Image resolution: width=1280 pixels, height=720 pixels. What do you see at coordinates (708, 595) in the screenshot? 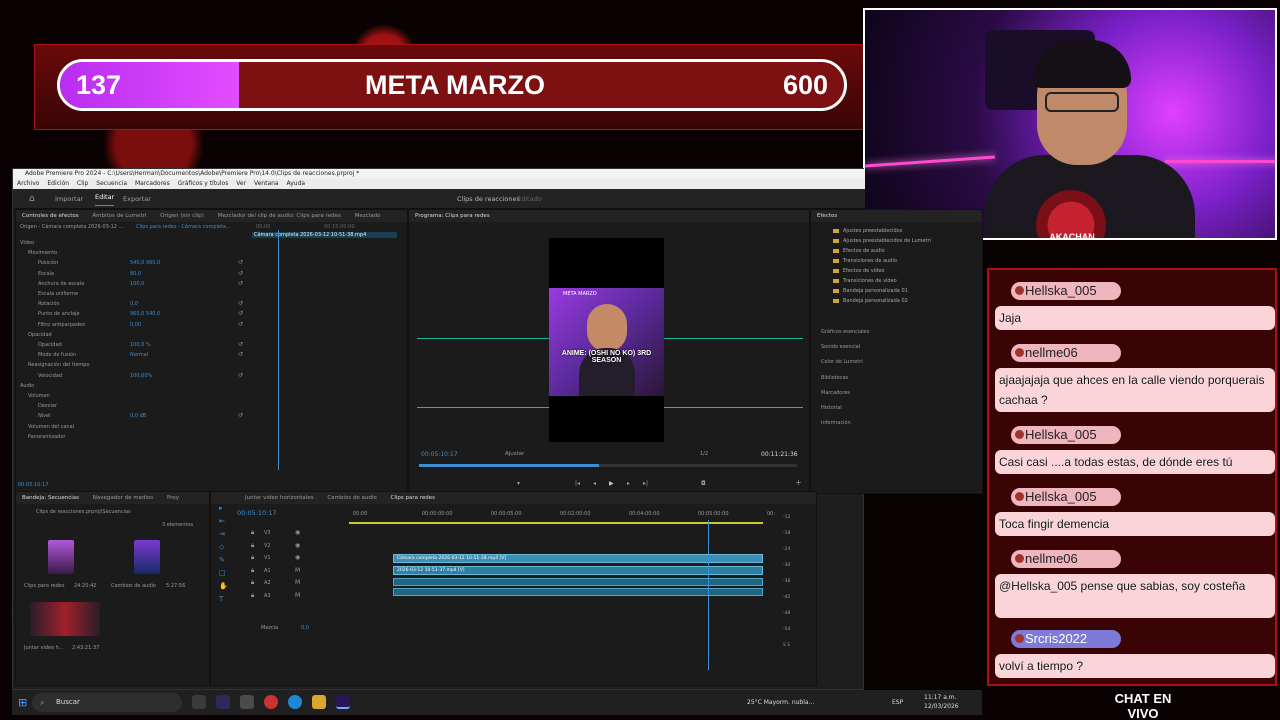
I see `timeline-playhead` at bounding box center [708, 595].